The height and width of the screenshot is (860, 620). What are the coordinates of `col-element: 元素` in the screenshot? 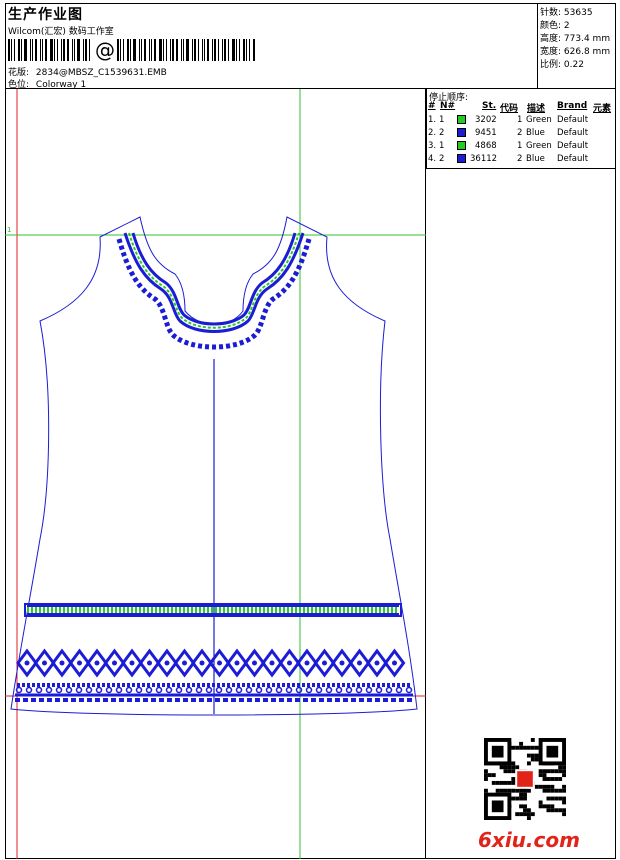 It's located at (602, 109).